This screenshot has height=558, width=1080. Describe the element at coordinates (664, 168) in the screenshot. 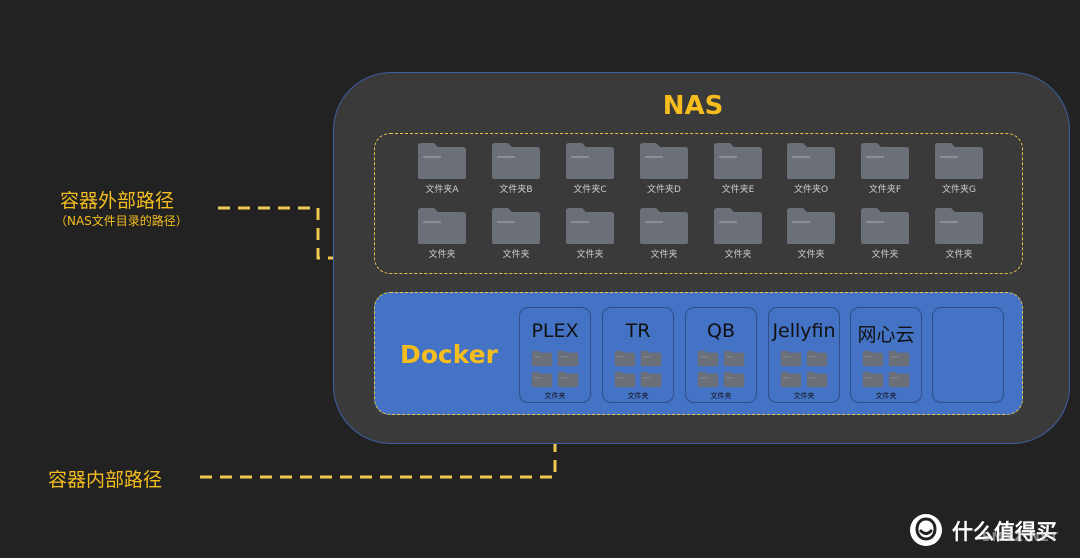

I see `folder-icon: 文件夹D` at that location.